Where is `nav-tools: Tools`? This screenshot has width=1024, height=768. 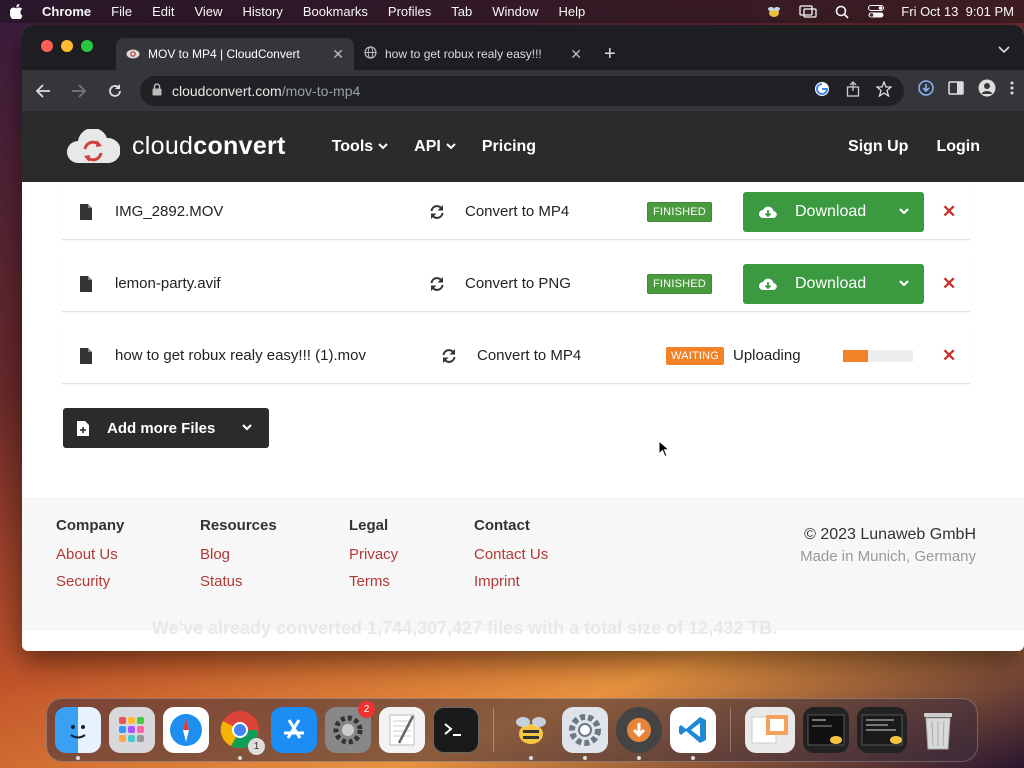
nav-tools: Tools is located at coordinates (360, 147).